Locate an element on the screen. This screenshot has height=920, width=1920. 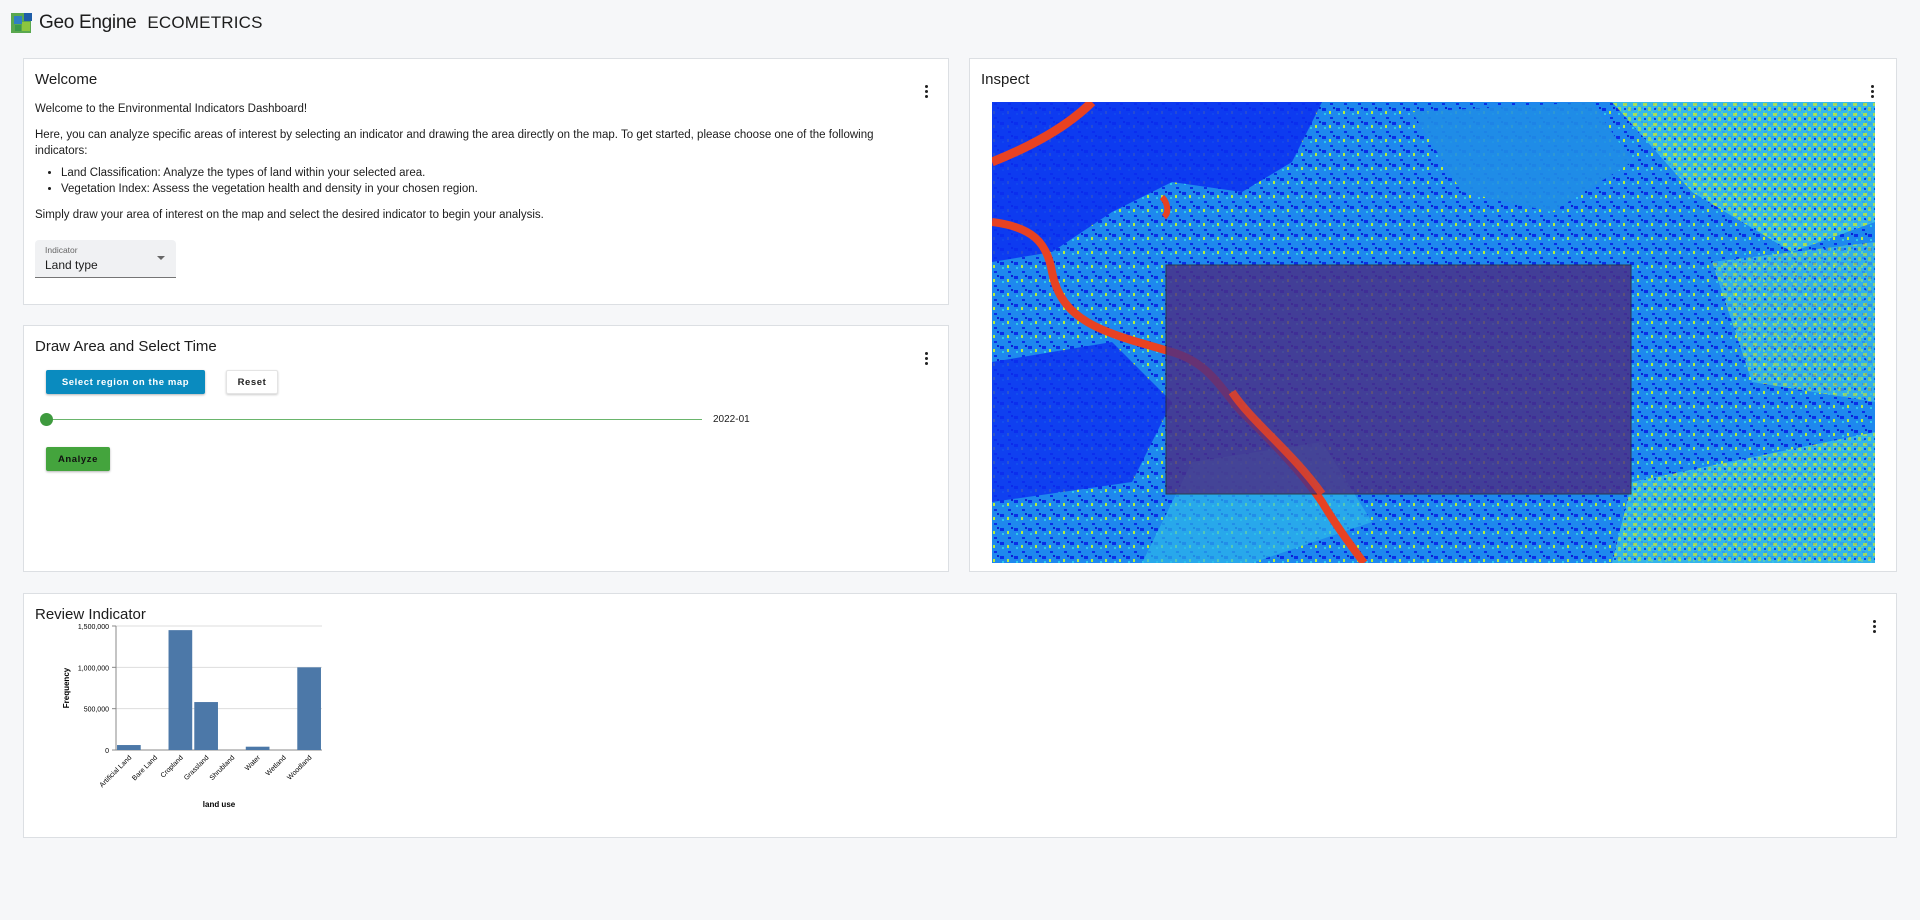
y-tick-label: 0 is located at coordinates (107, 751).